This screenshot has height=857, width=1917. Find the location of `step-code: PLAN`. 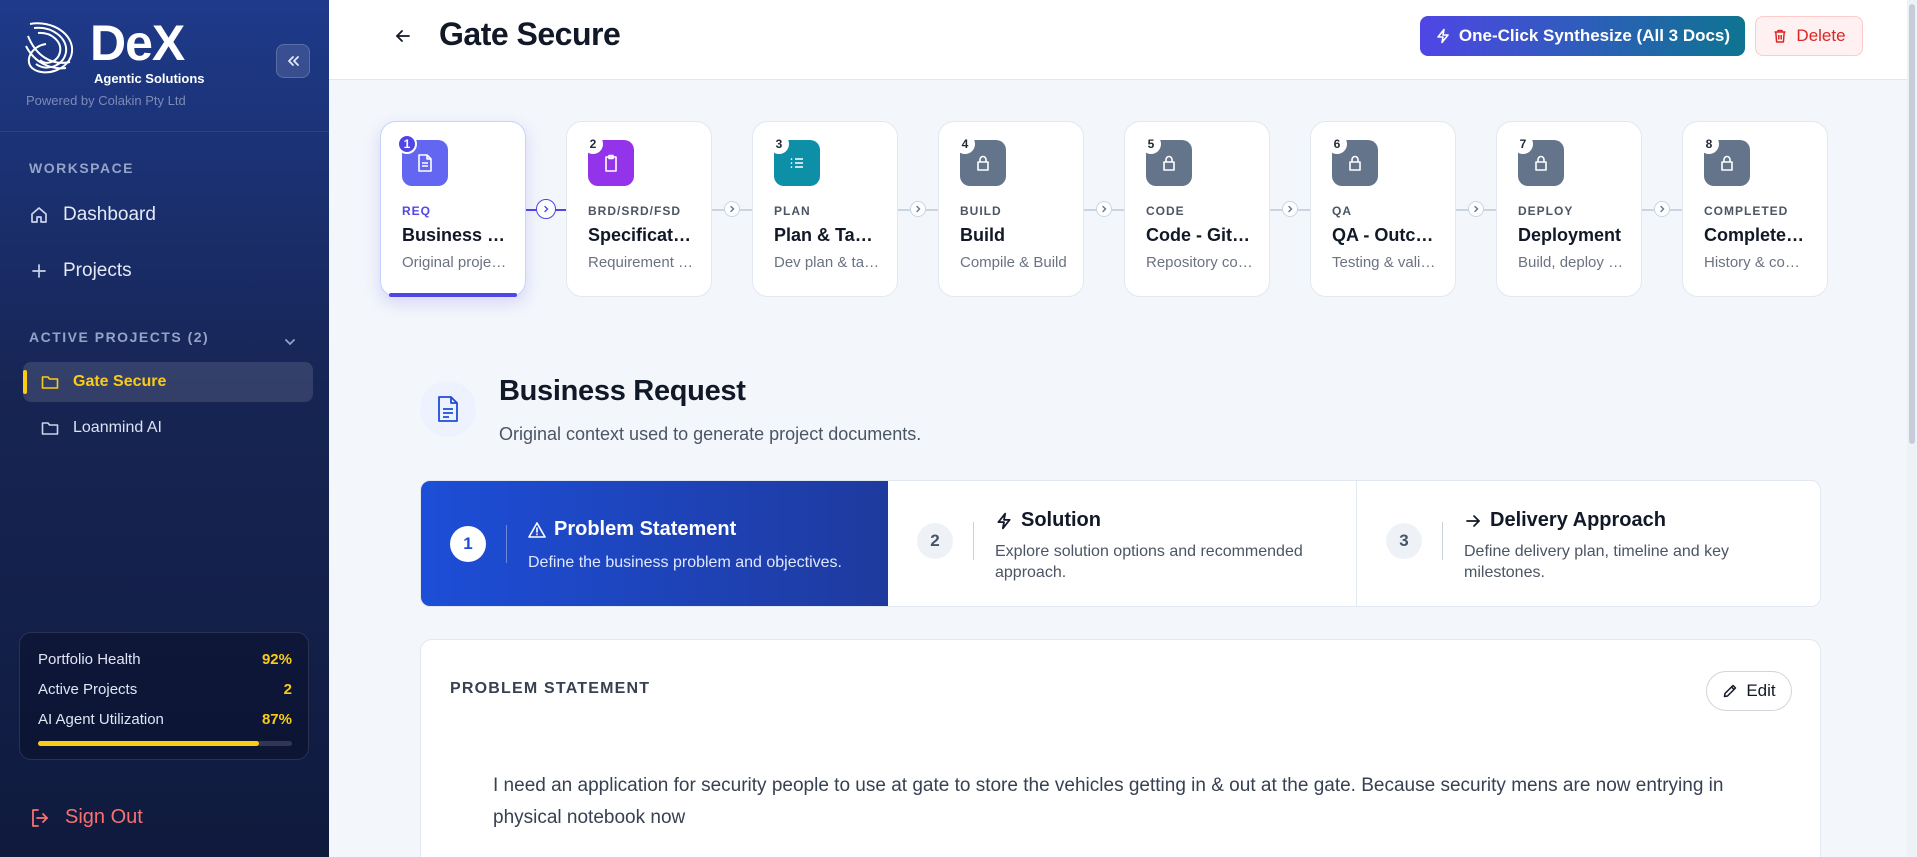

step-code: PLAN is located at coordinates (792, 211).